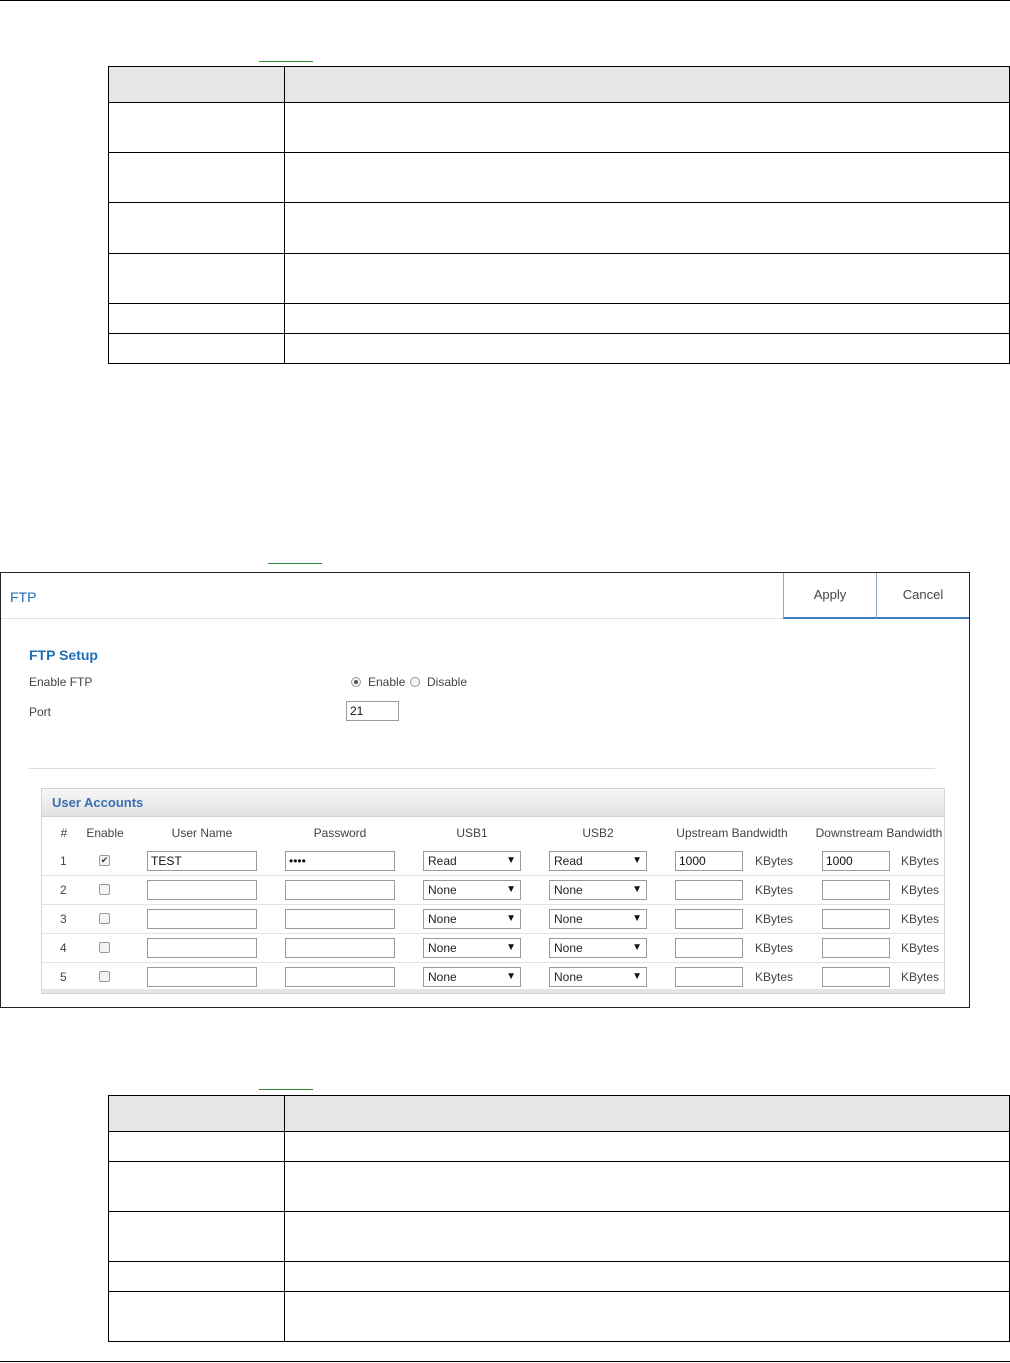  Describe the element at coordinates (63, 861) in the screenshot. I see `row-number: 1` at that location.